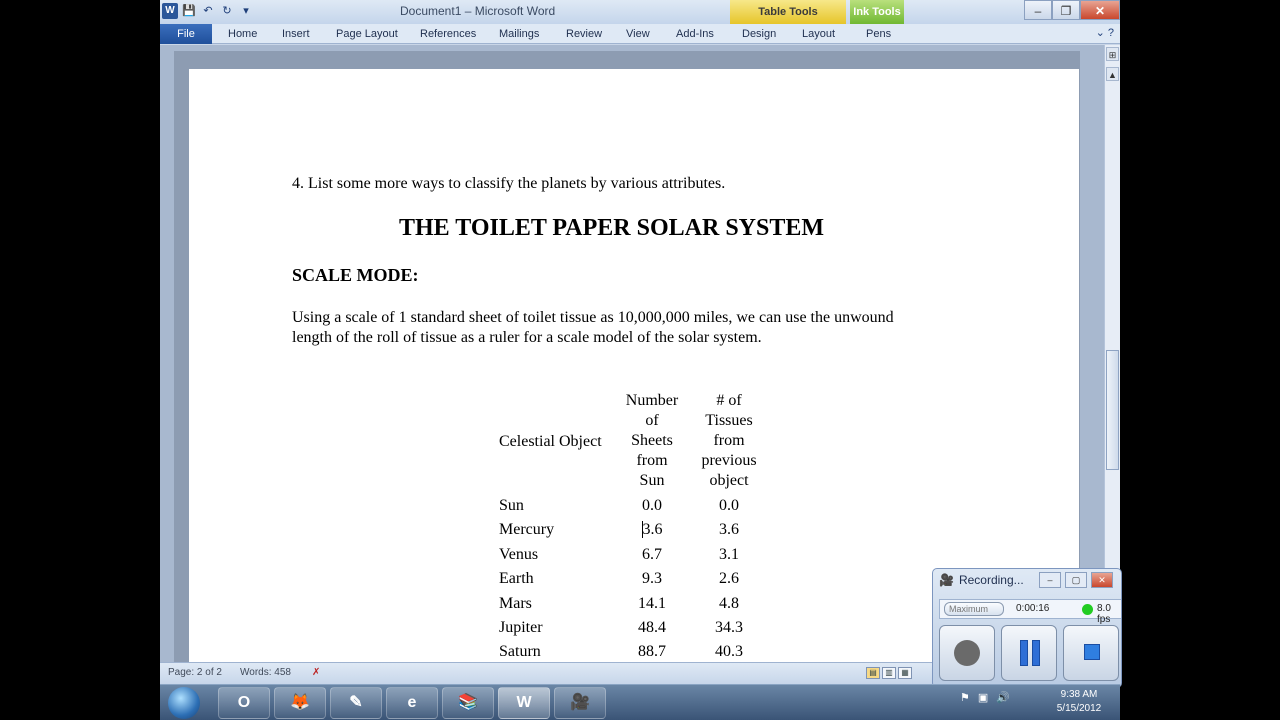  What do you see at coordinates (412, 703) in the screenshot?
I see `internet-explorer-taskbar-icon: e` at bounding box center [412, 703].